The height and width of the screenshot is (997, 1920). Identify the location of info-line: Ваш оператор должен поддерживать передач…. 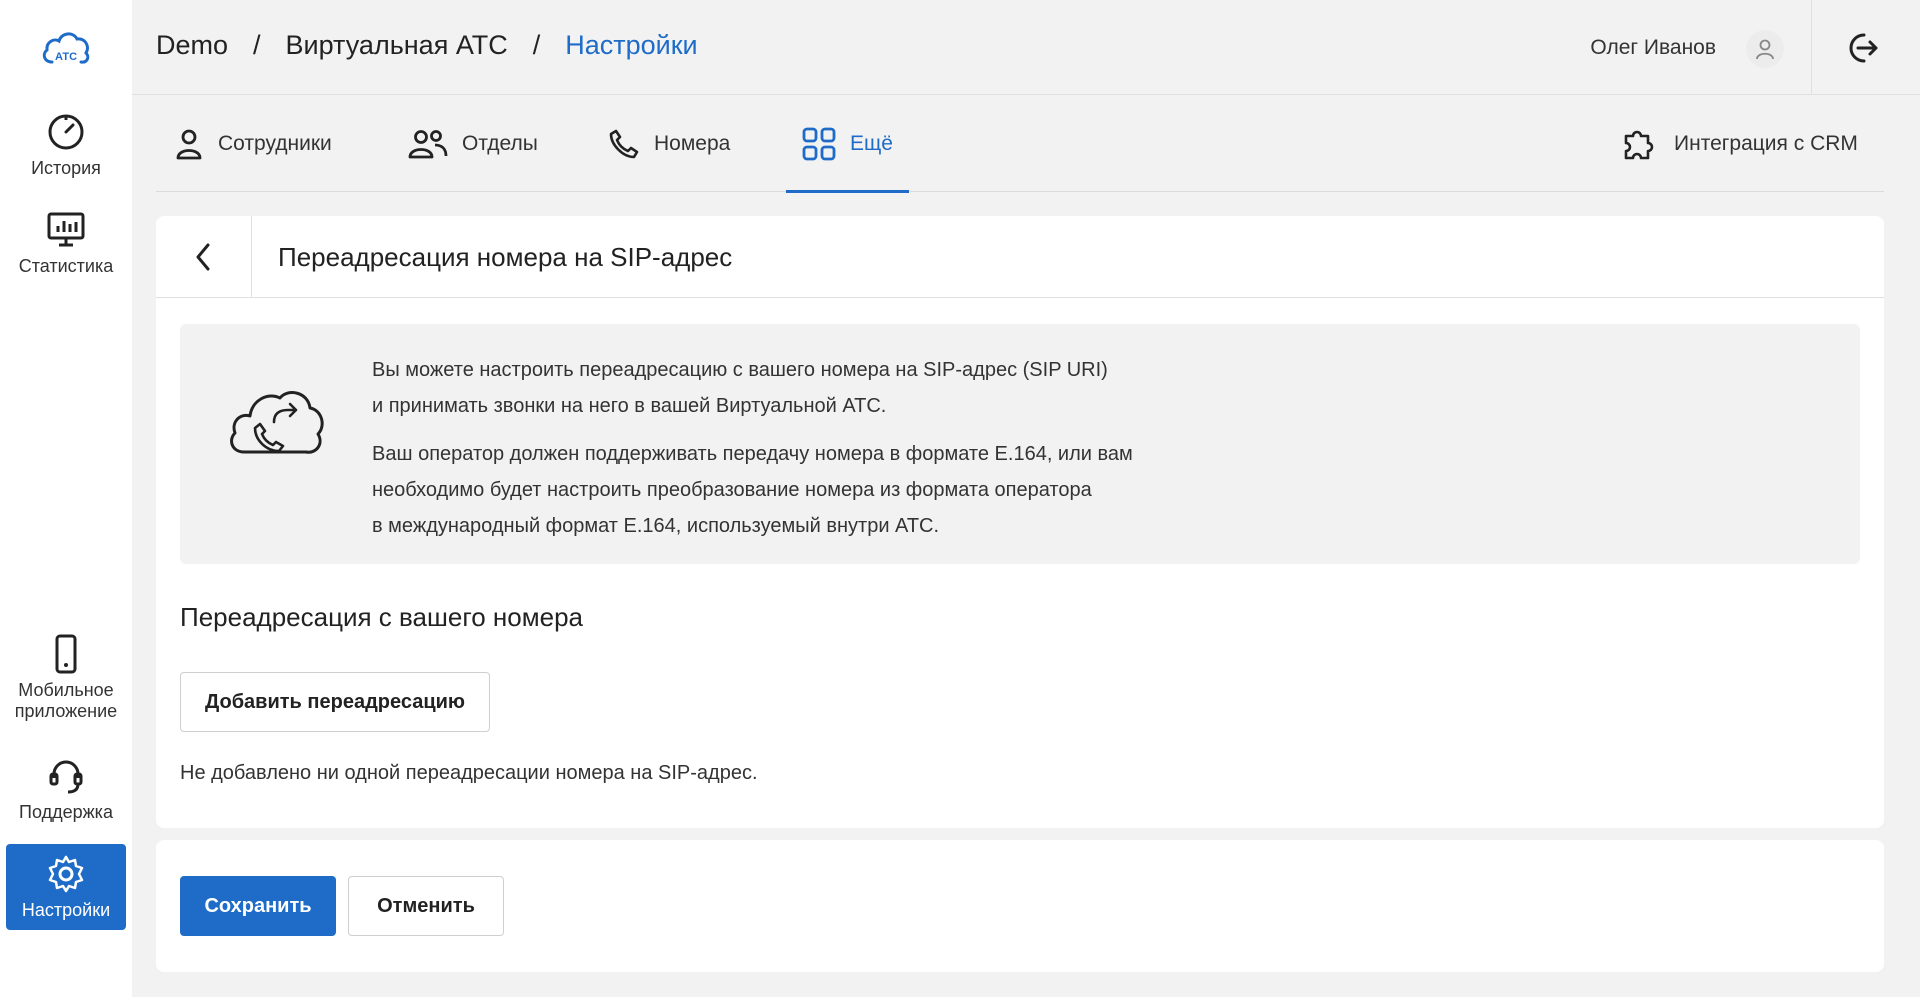
(752, 454).